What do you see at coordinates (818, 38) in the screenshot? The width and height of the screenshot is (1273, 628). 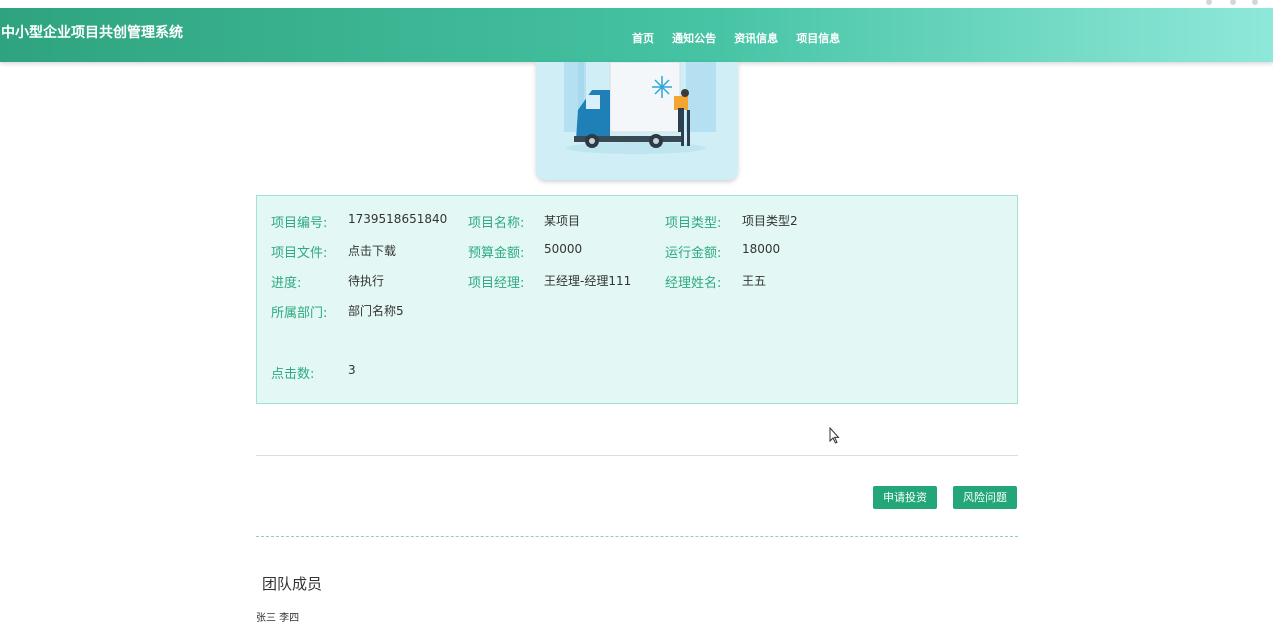 I see `nav-projects: 项目信息` at bounding box center [818, 38].